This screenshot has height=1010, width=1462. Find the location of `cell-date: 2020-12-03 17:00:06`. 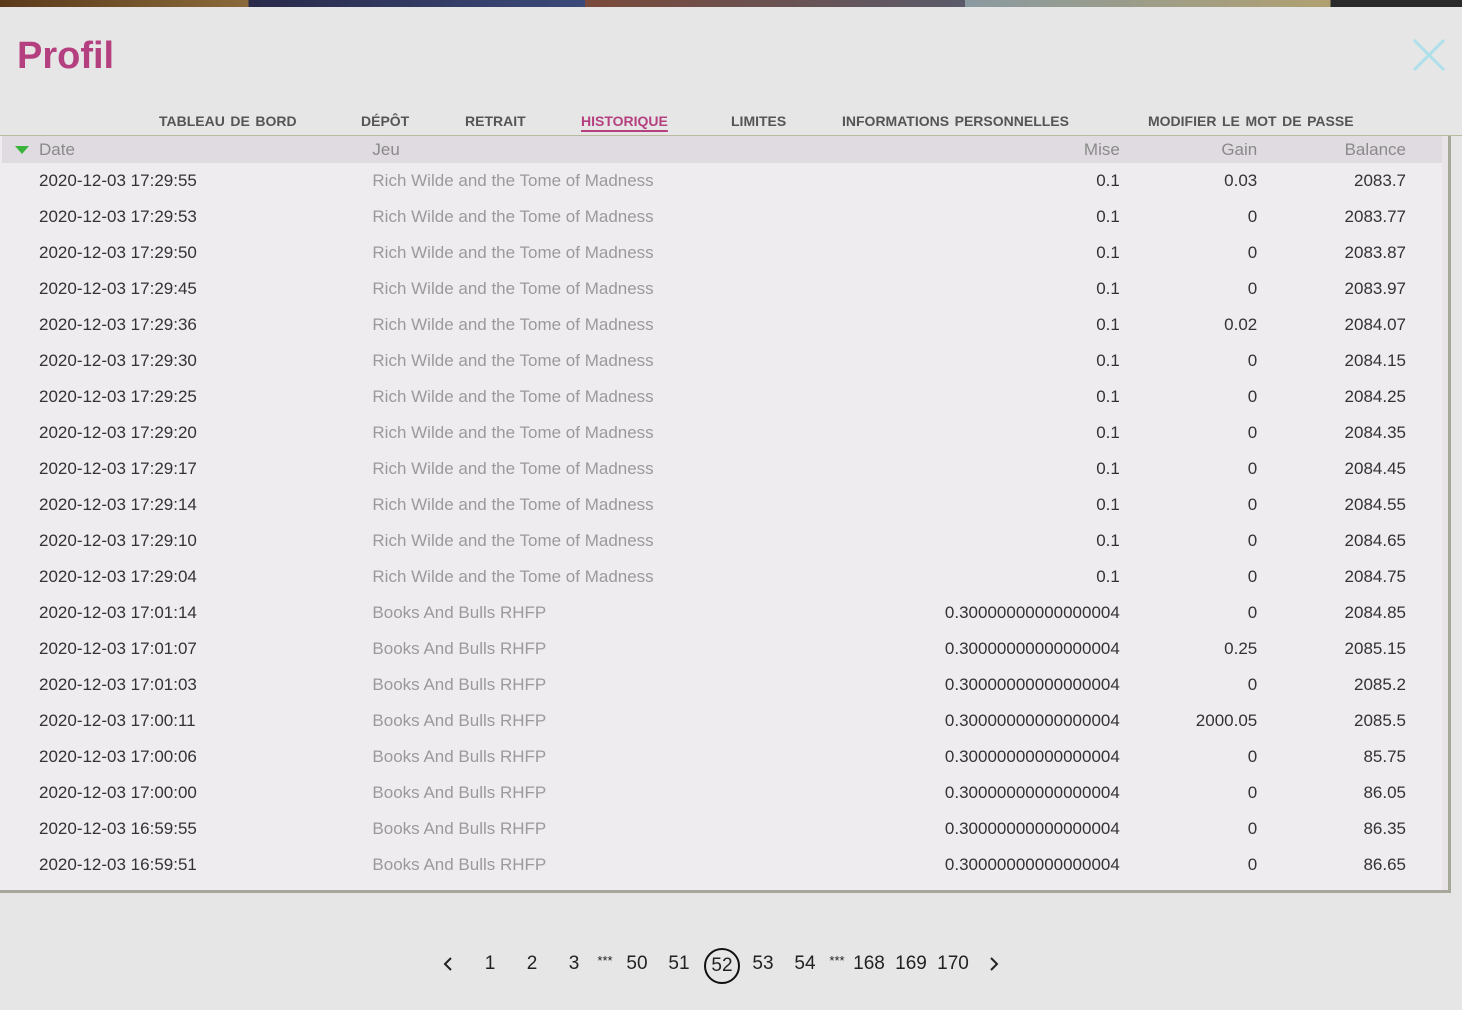

cell-date: 2020-12-03 17:00:06 is located at coordinates (118, 756).